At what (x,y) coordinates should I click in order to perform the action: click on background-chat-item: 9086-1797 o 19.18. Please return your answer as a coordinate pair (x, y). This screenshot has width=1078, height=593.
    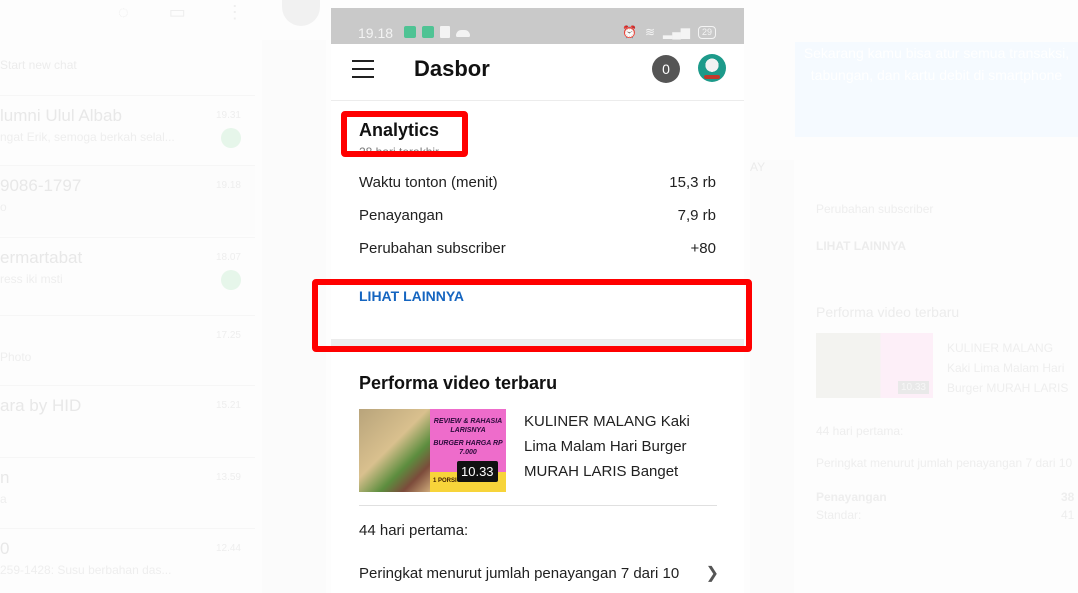
    Looking at the image, I should click on (127, 200).